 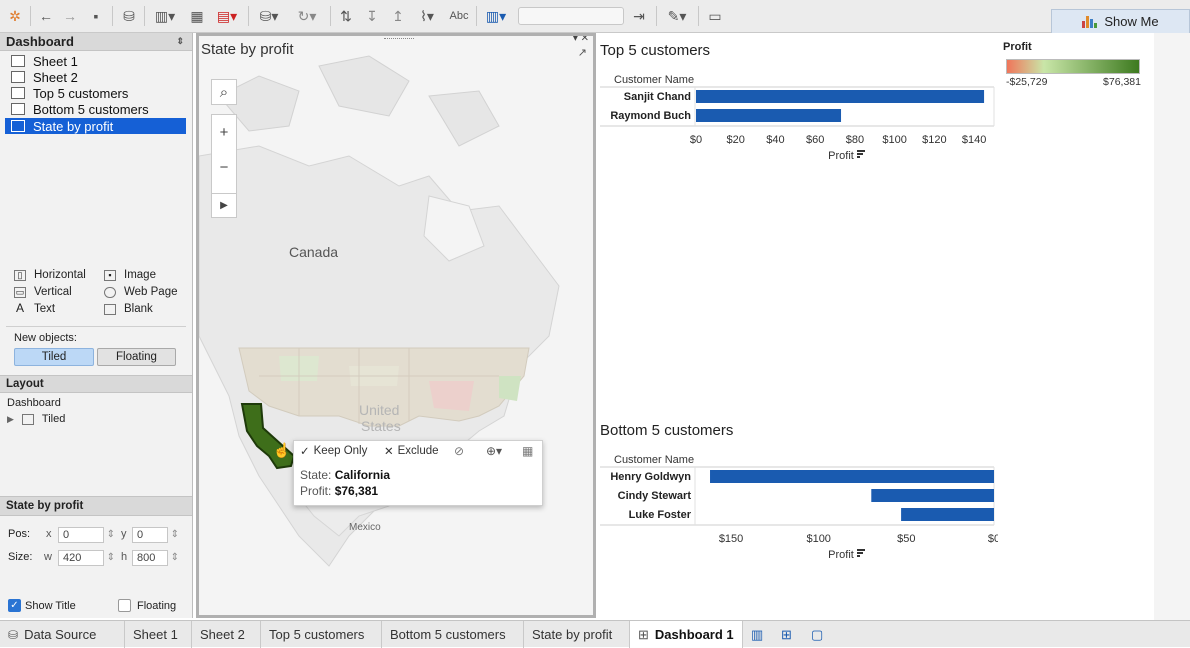 I want to click on tab-state-by-profit: State by profit, so click(x=577, y=634).